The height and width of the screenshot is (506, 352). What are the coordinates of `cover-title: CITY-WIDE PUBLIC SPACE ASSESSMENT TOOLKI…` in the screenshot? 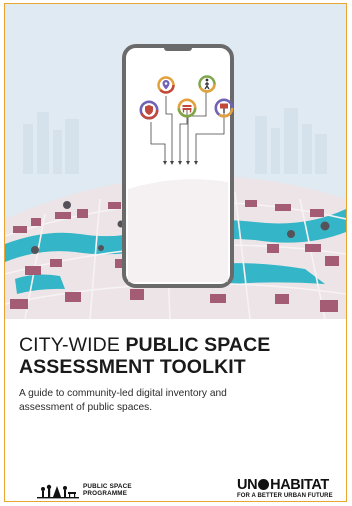 It's located at (179, 356).